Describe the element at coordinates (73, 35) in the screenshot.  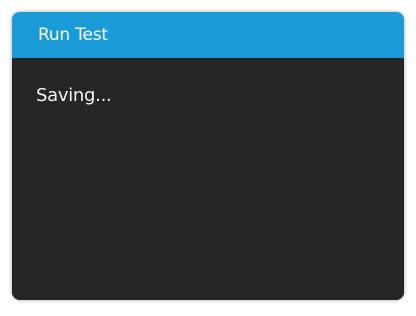
I see `dialog-title: Run Test` at that location.